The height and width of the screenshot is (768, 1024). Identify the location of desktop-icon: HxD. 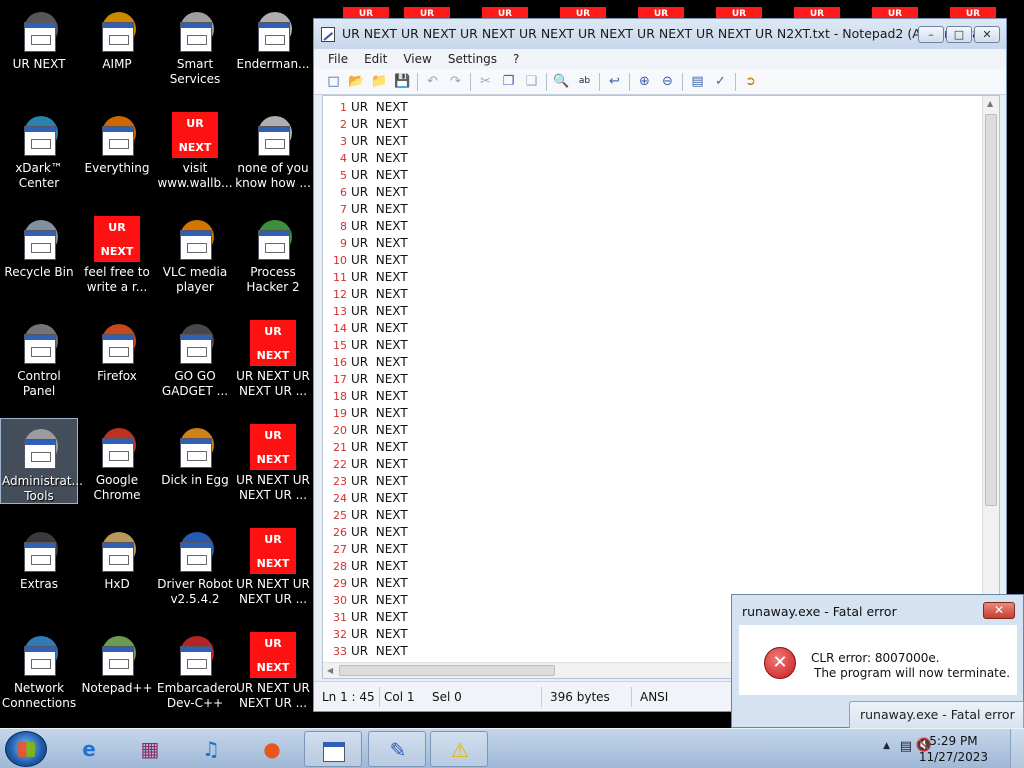
(117, 565).